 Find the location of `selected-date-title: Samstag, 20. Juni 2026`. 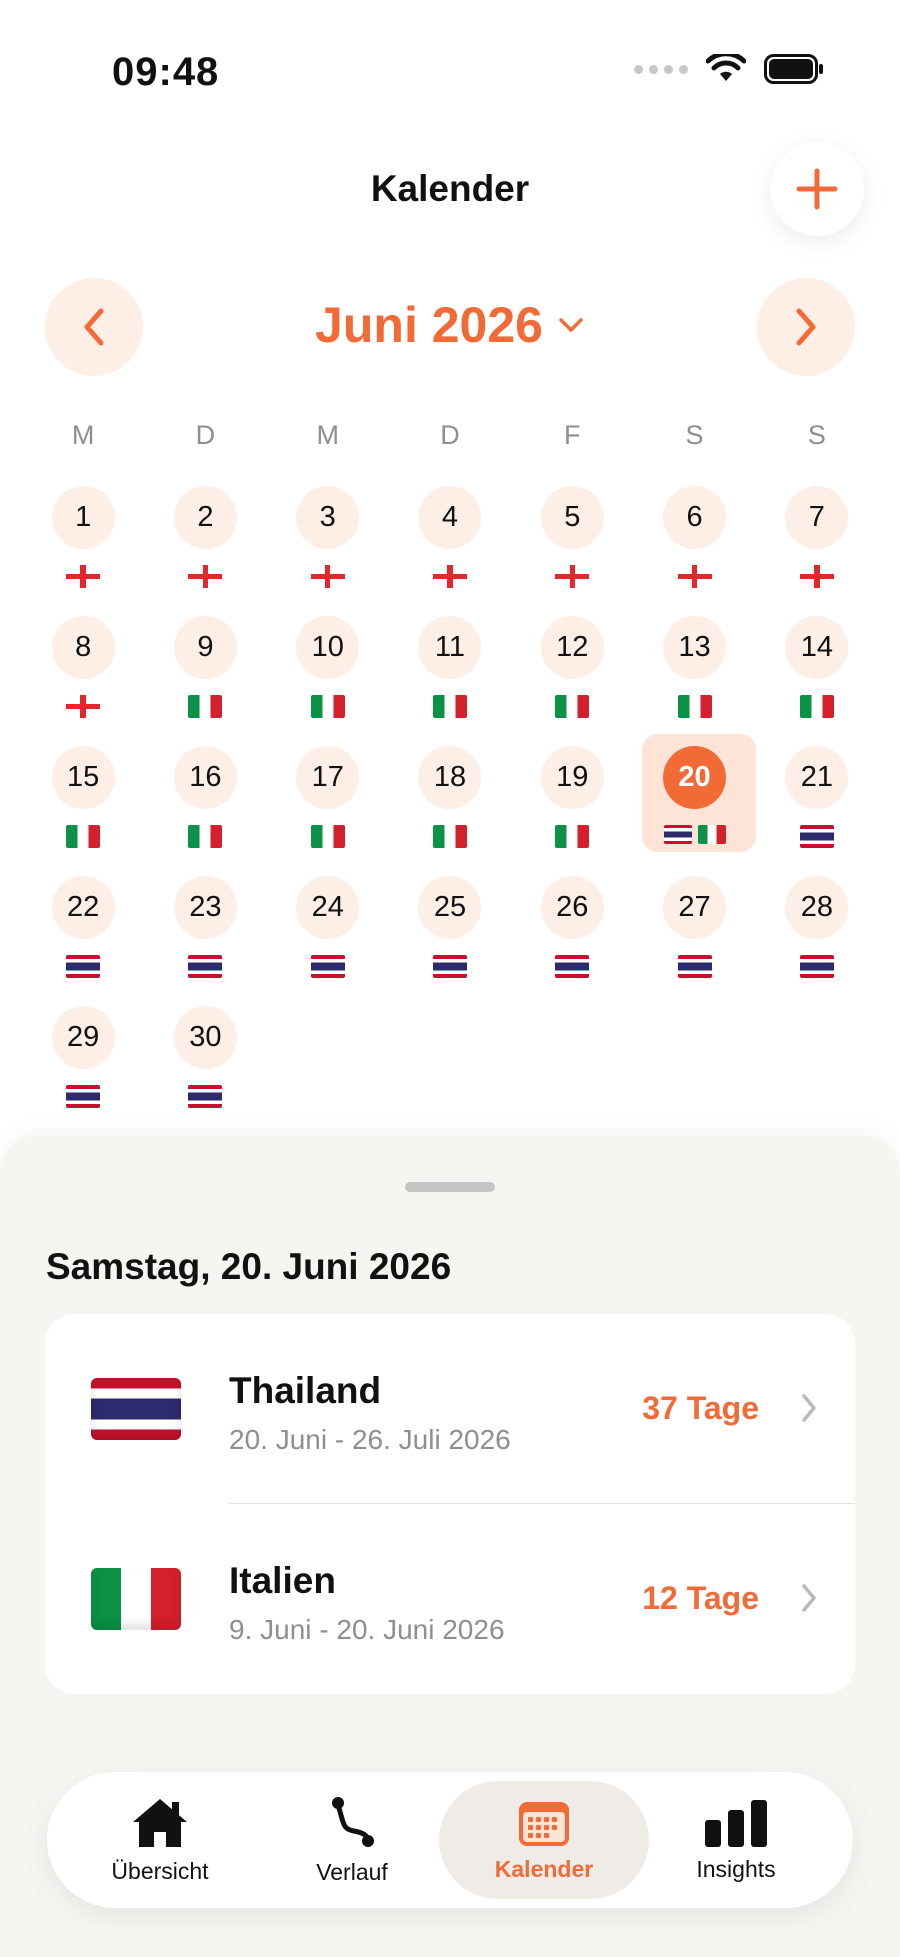

selected-date-title: Samstag, 20. Juni 2026 is located at coordinates (249, 1266).